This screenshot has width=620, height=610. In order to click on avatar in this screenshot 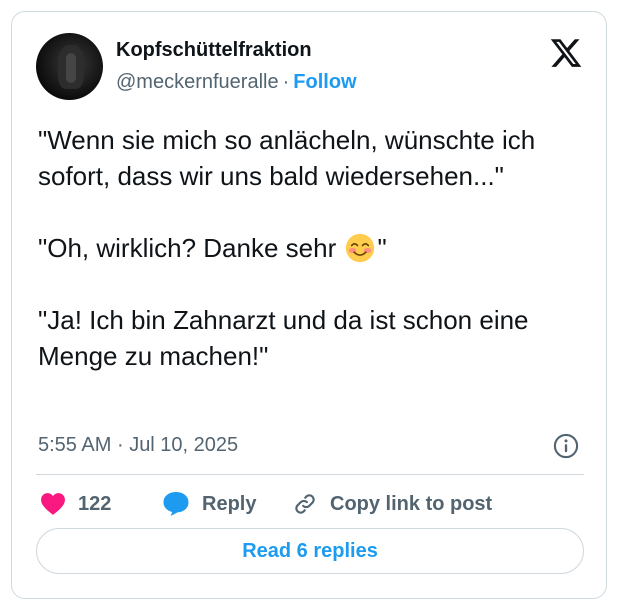, I will do `click(69, 66)`.